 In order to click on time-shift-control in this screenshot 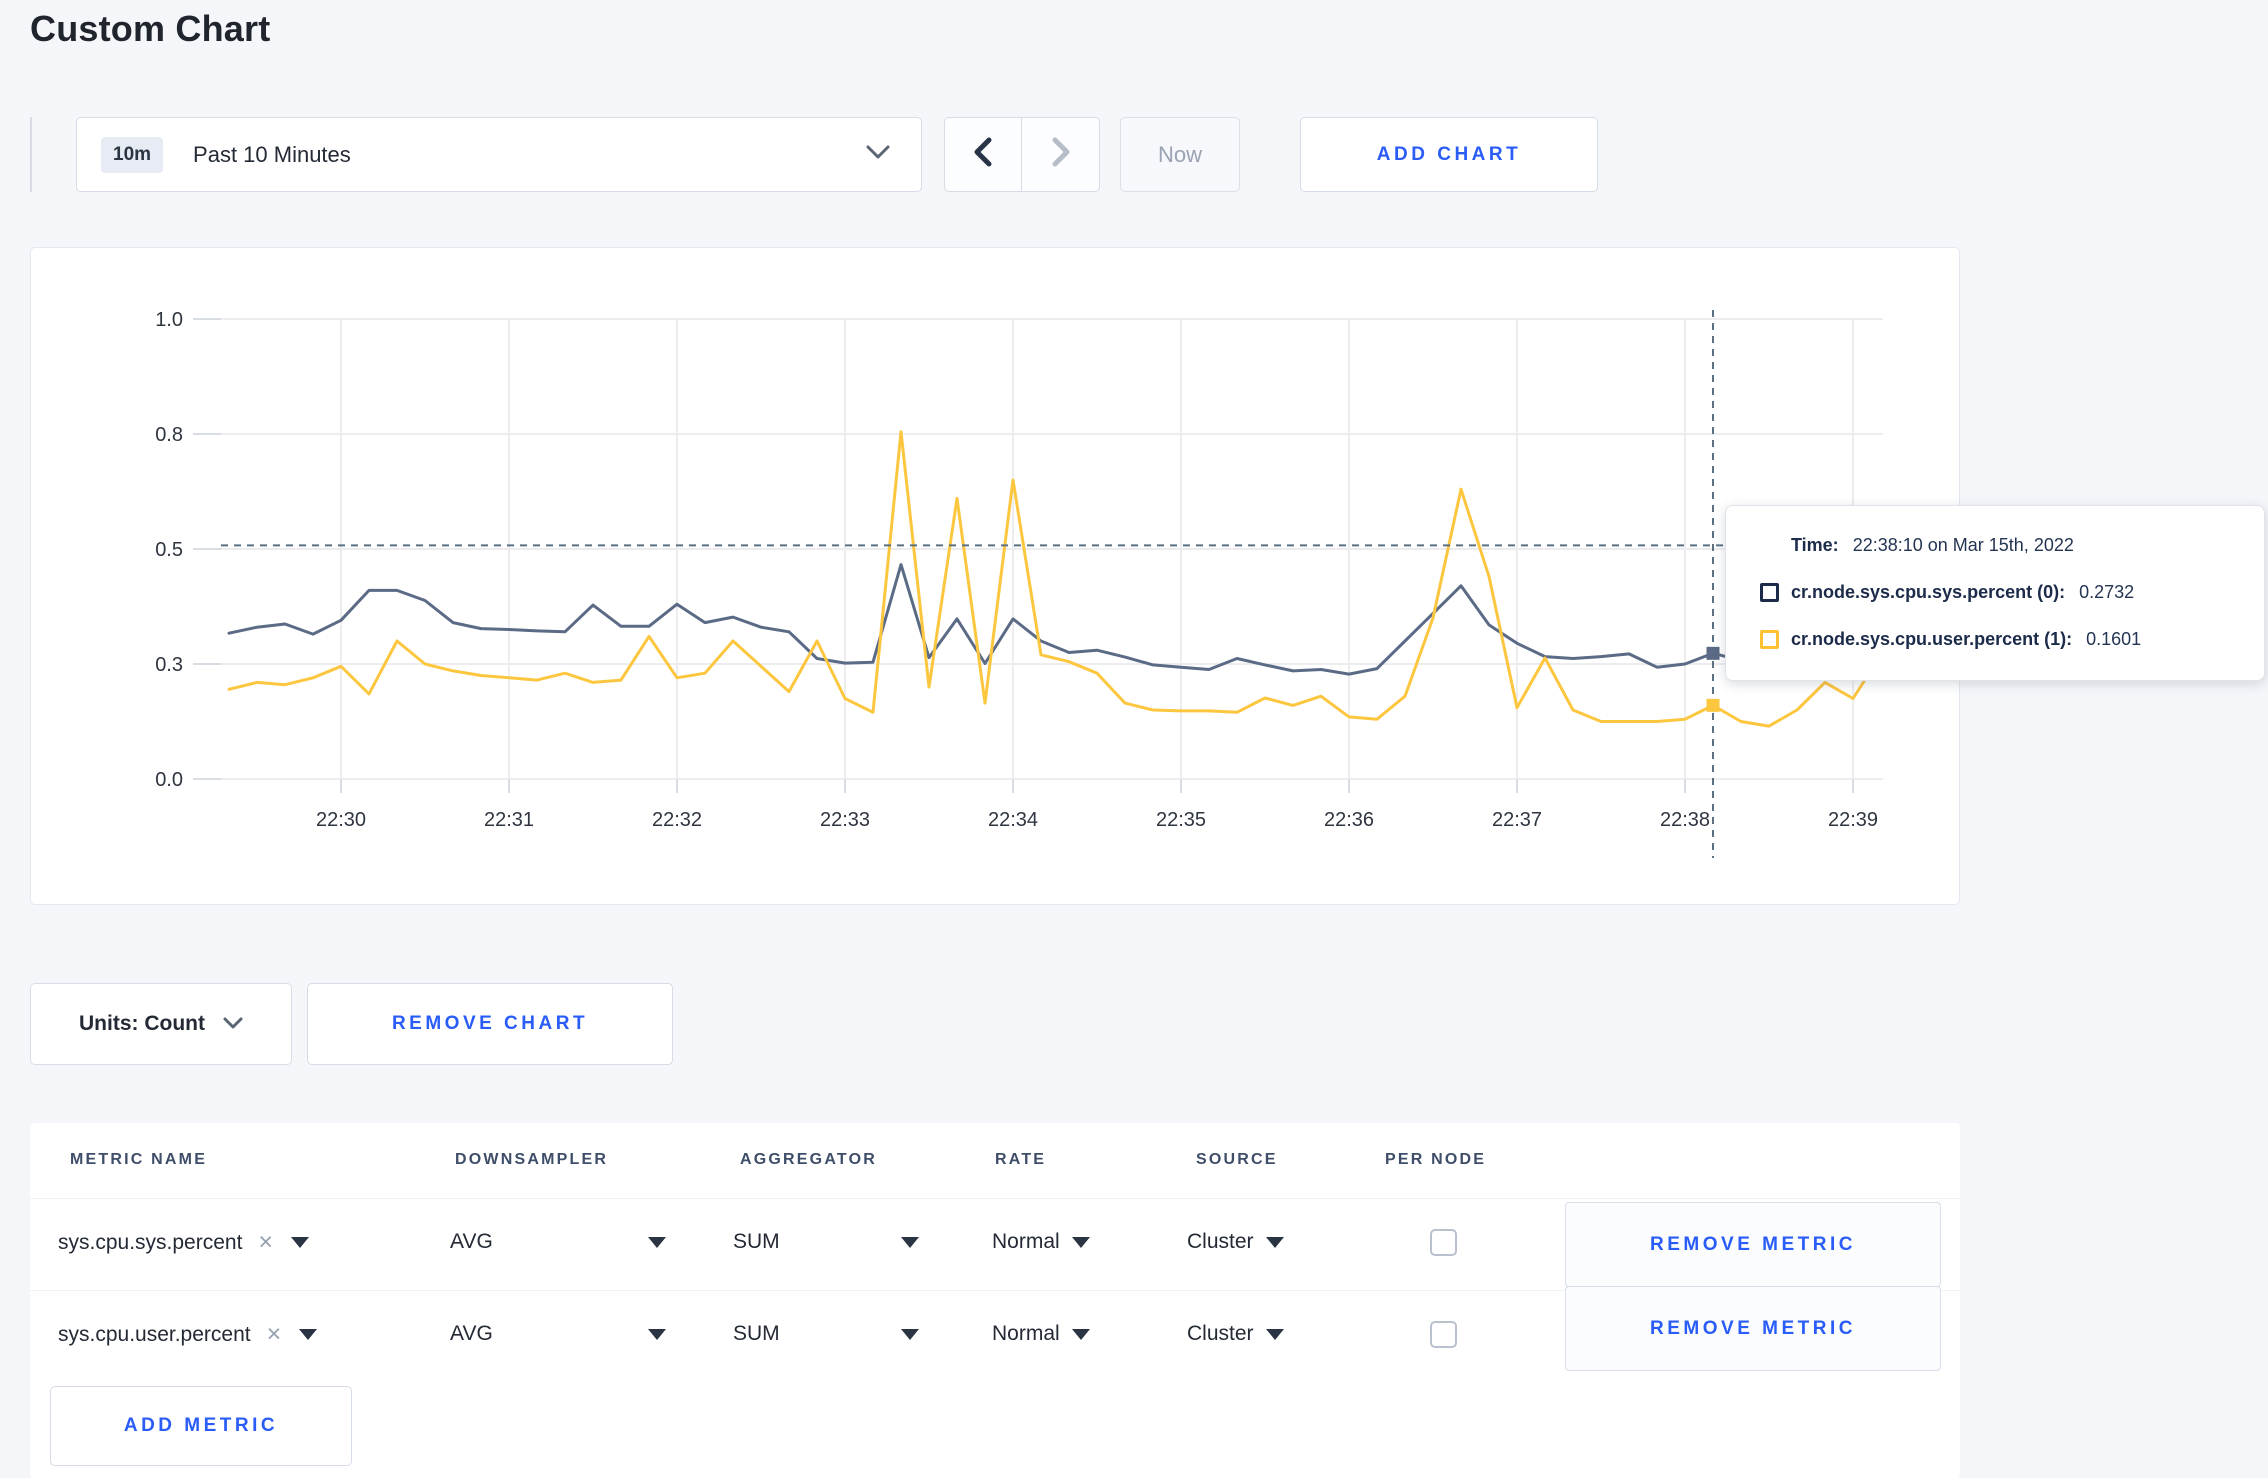, I will do `click(1022, 154)`.